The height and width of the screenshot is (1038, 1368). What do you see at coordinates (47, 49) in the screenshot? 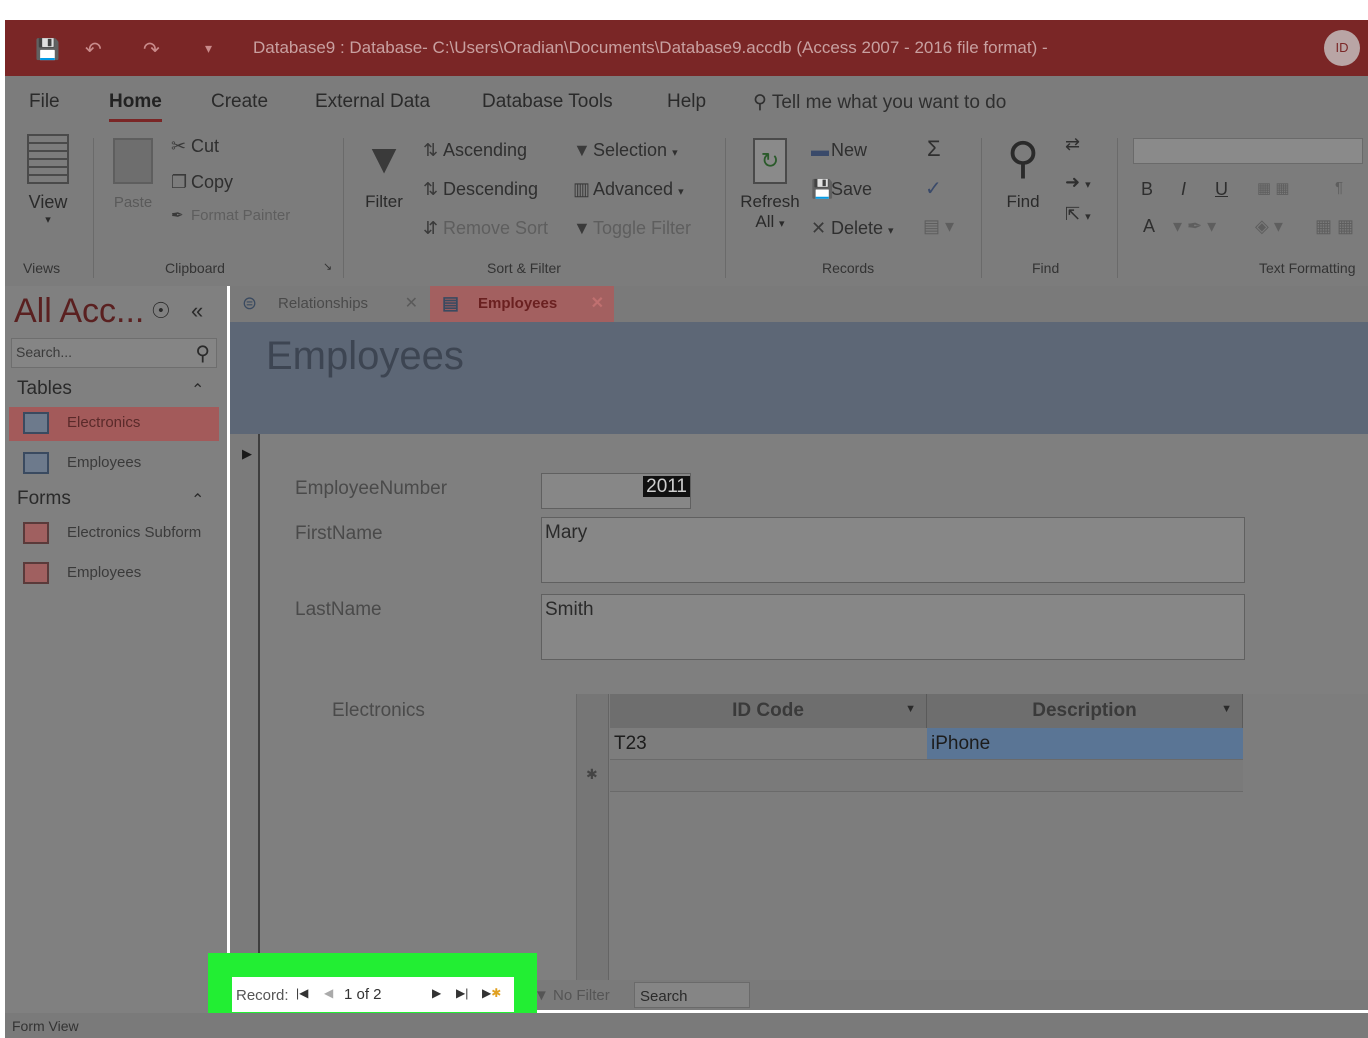
I see `save-icon: 💾` at bounding box center [47, 49].